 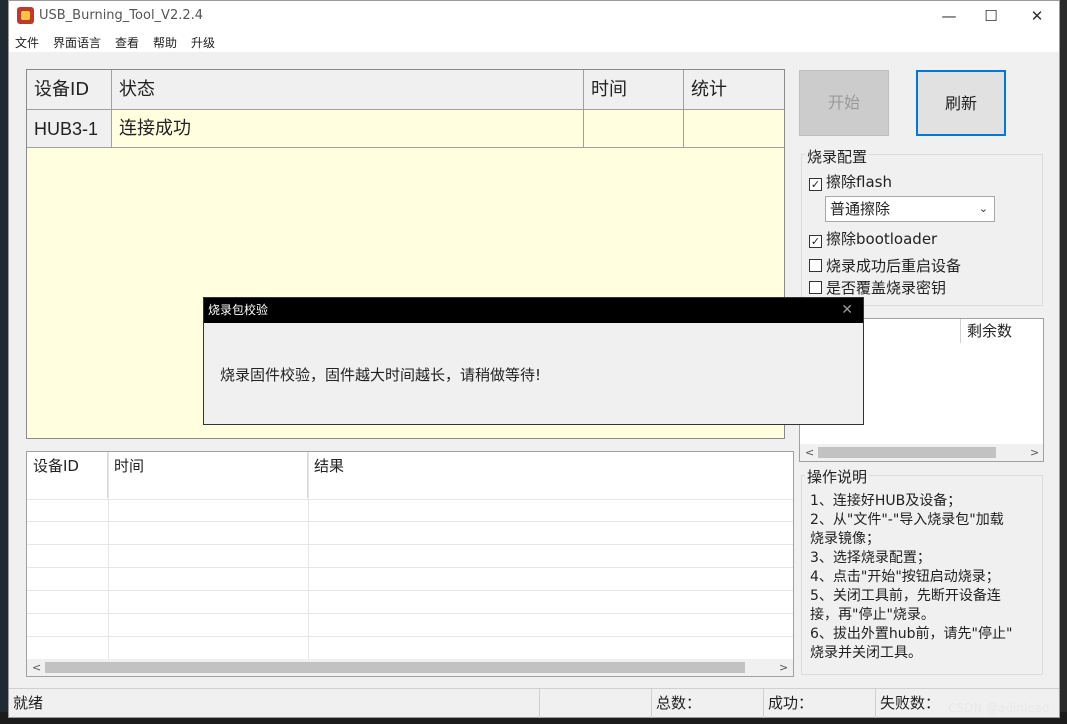 I want to click on device-row-time, so click(x=634, y=129).